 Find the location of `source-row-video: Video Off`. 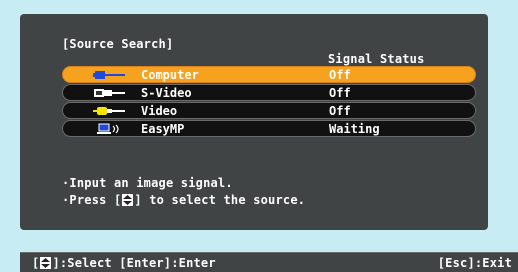

source-row-video: Video Off is located at coordinates (269, 110).